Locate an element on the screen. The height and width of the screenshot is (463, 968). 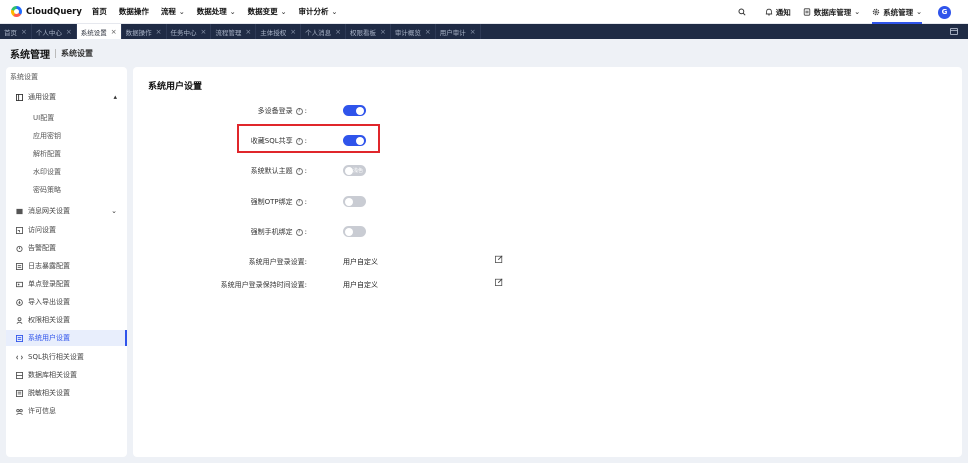
menu-audit: 审计分析 ⌄ is located at coordinates (318, 11).